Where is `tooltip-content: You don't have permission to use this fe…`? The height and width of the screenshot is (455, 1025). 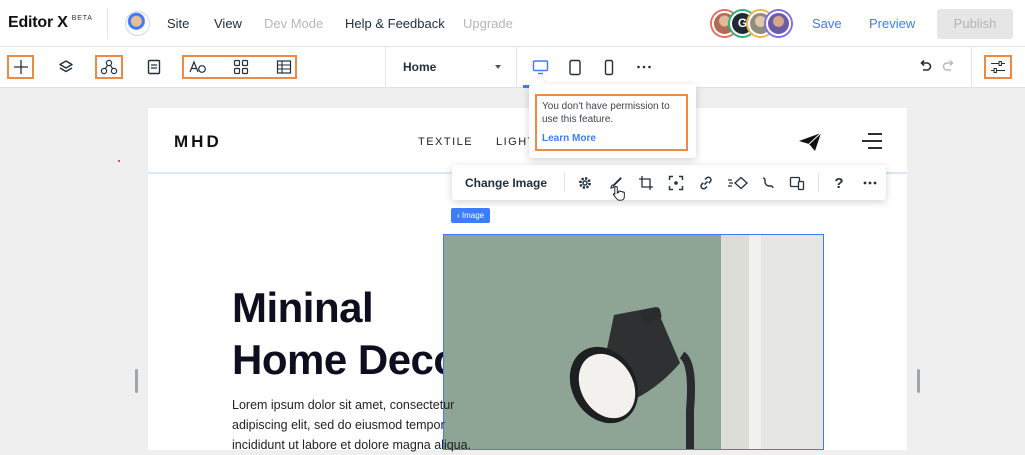 tooltip-content: You don't have permission to use this fe… is located at coordinates (611, 122).